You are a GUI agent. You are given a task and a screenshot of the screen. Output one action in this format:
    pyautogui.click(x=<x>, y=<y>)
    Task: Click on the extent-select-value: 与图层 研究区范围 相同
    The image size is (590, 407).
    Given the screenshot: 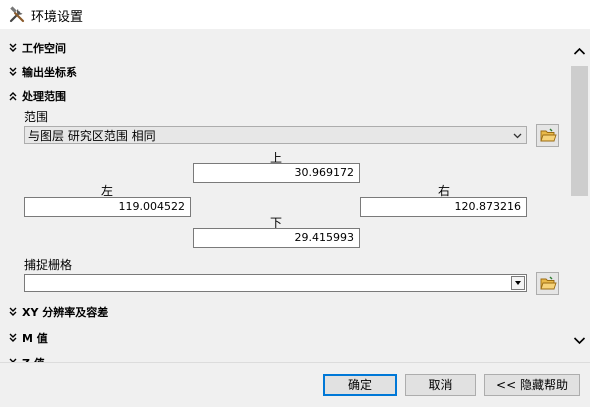 What is the action you would take?
    pyautogui.click(x=92, y=135)
    